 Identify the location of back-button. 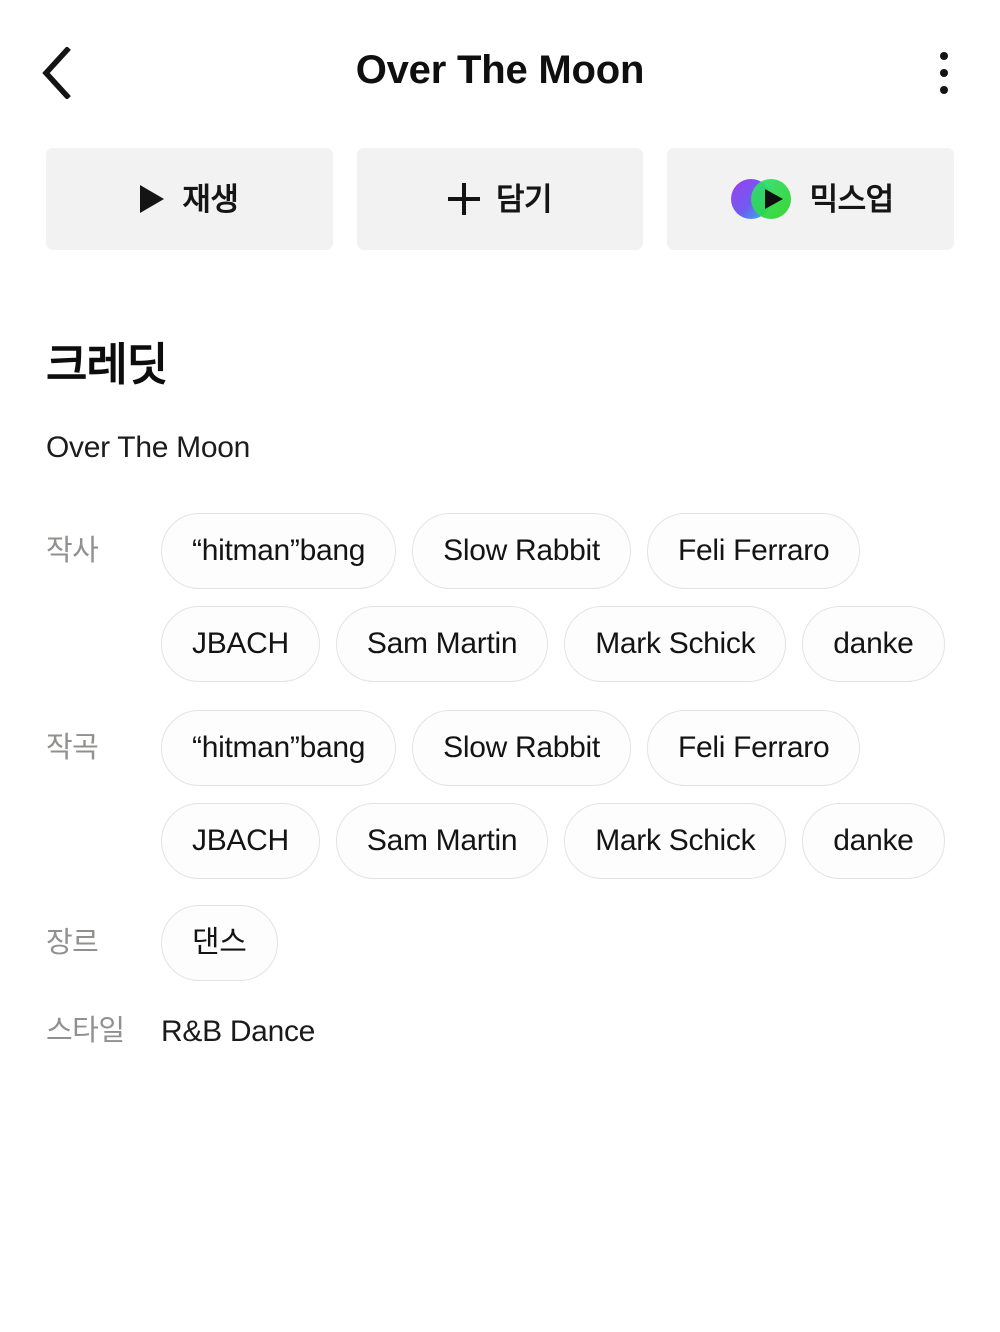
(57, 73).